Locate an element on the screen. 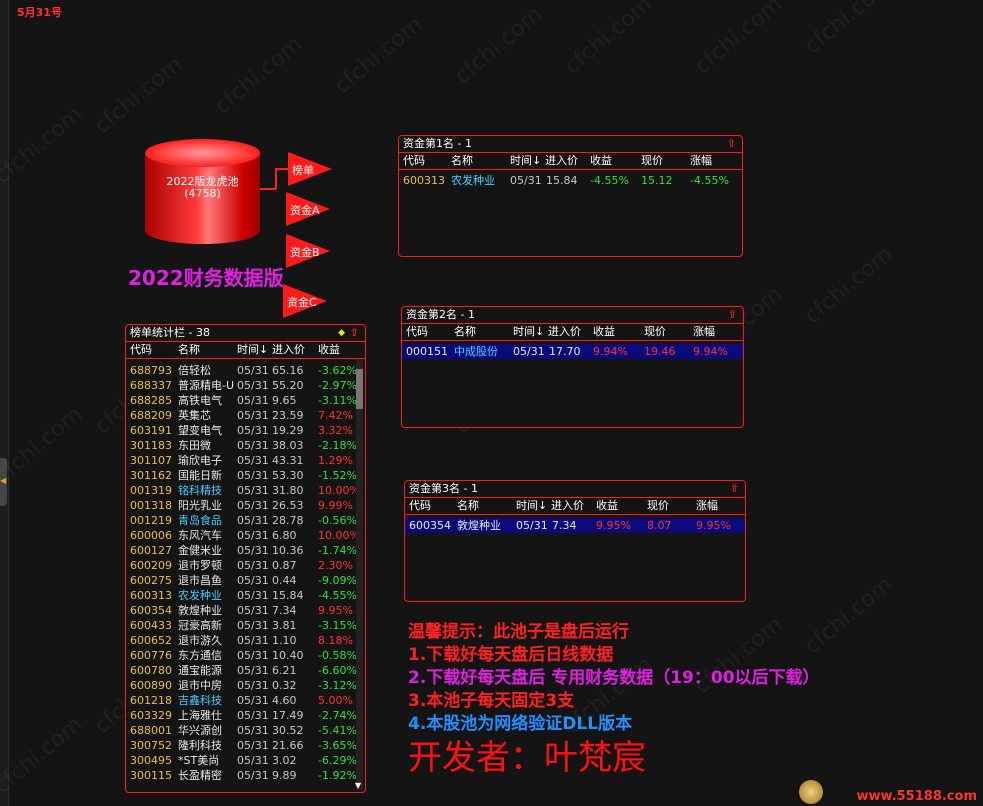 The height and width of the screenshot is (806, 983). table-row: 301162 国能日新 05/31 53.30 -1.52% is located at coordinates (245, 475).